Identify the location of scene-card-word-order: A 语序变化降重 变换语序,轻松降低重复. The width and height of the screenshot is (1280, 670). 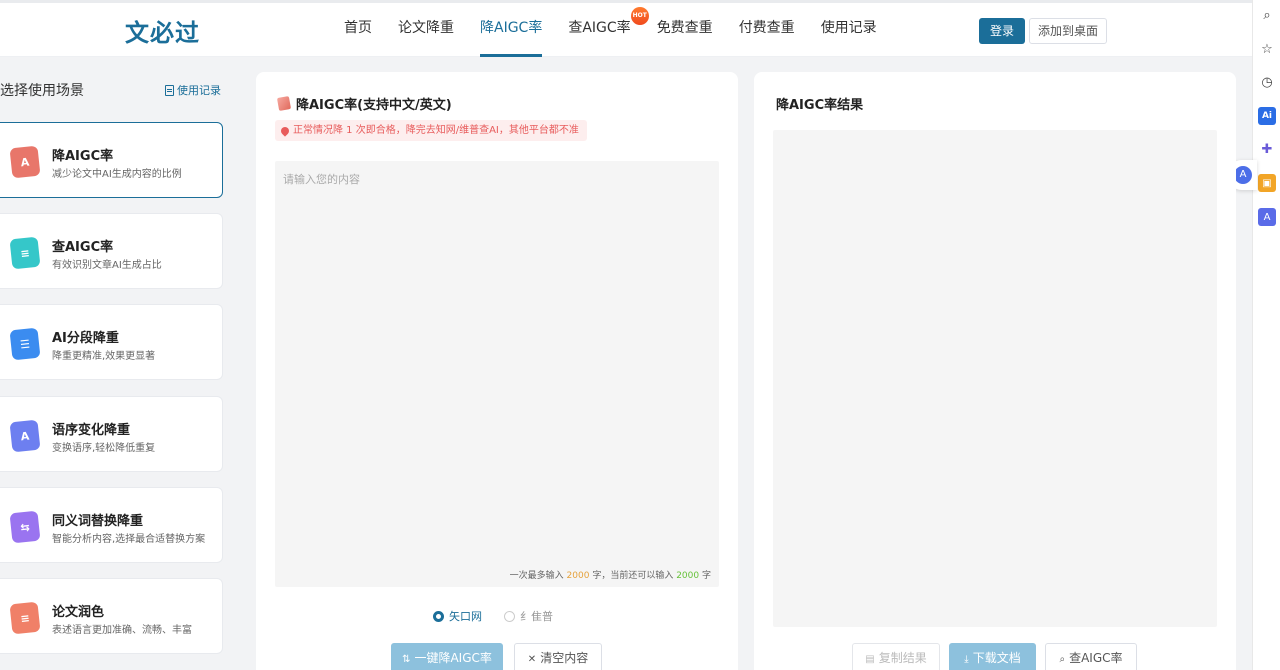
(111, 434).